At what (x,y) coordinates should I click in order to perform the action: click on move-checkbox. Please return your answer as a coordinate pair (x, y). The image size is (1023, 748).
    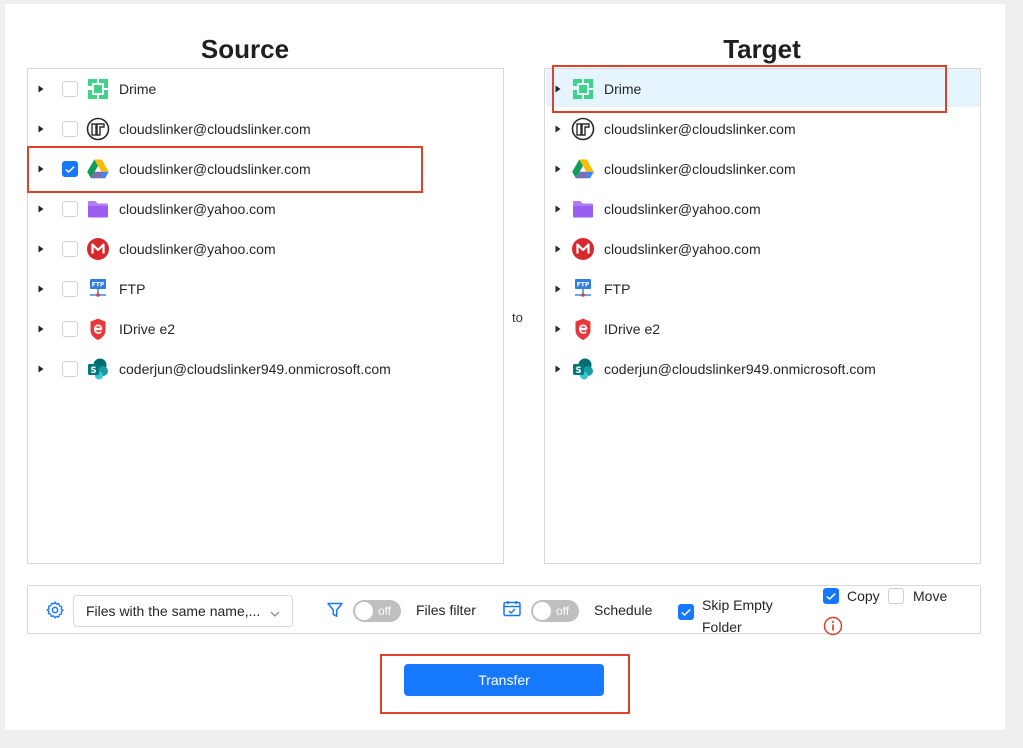
    Looking at the image, I should click on (896, 596).